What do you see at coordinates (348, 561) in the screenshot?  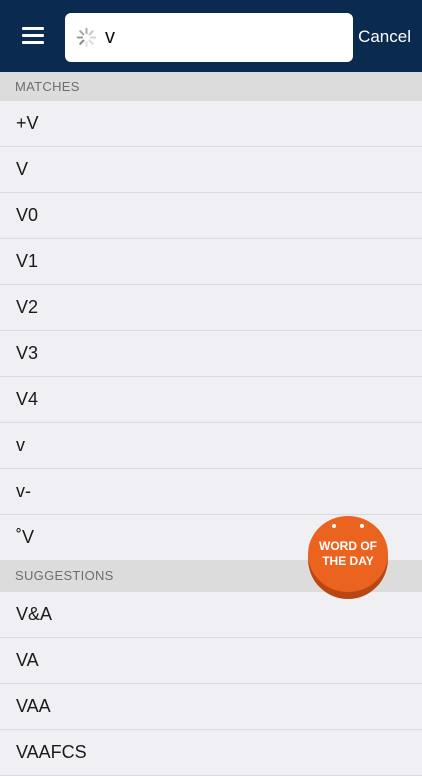 I see `word-of-day-line2: THE DAY` at bounding box center [348, 561].